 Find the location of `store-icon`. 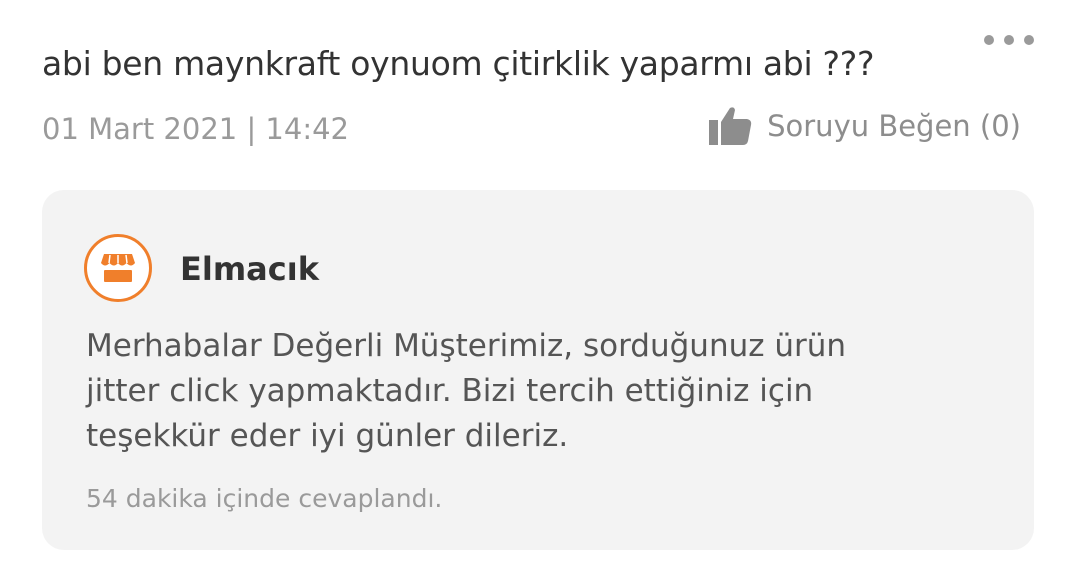

store-icon is located at coordinates (118, 268).